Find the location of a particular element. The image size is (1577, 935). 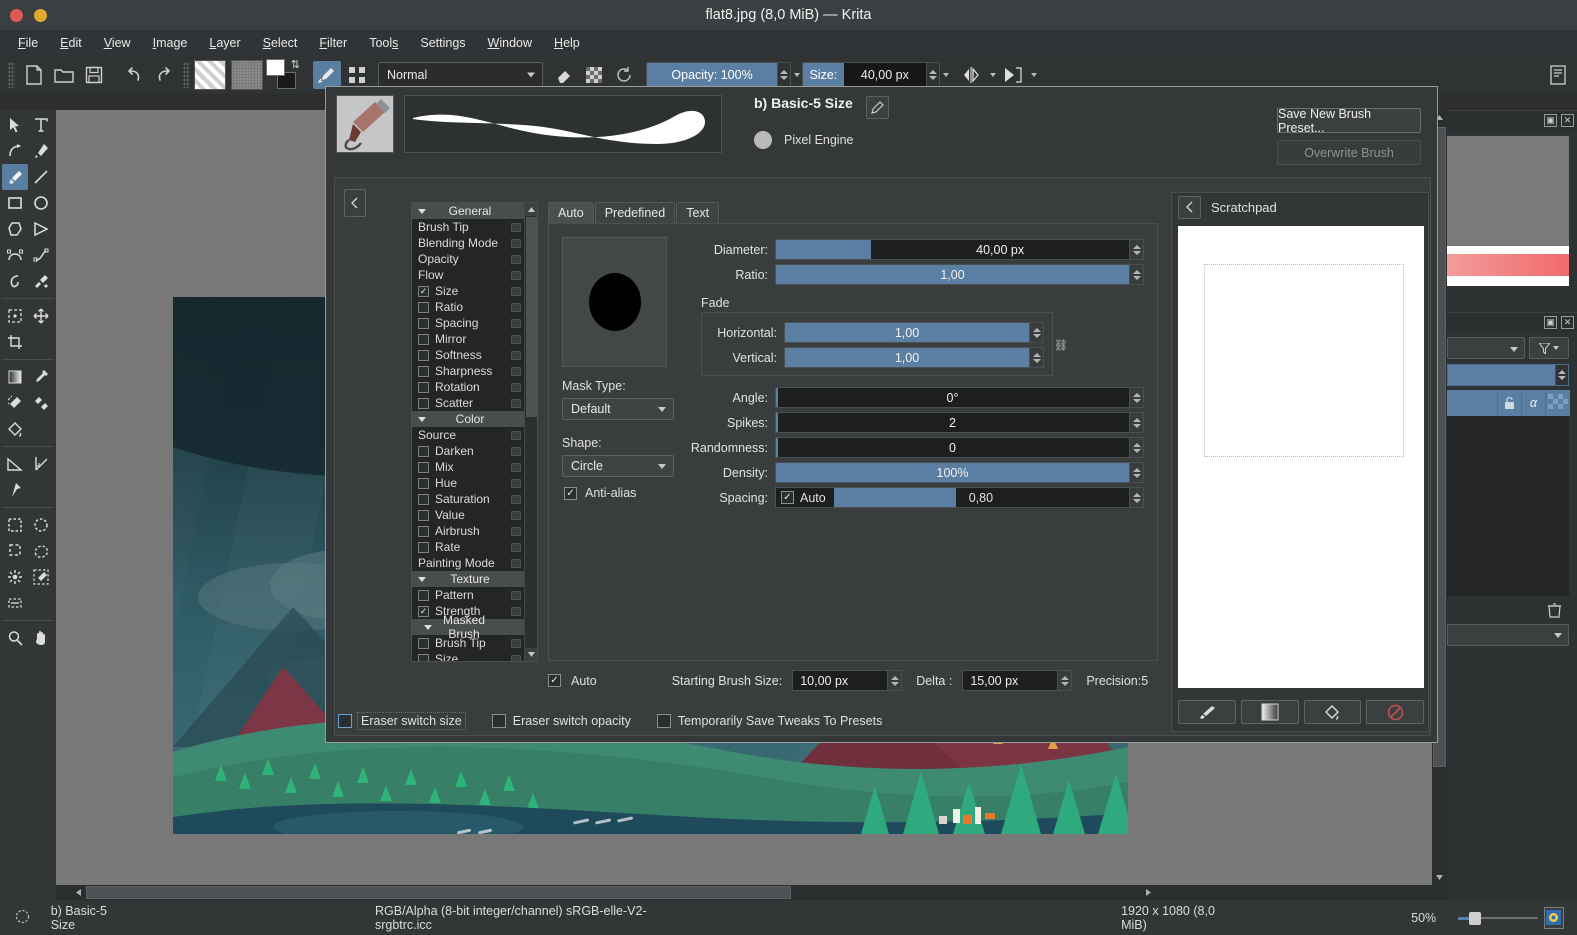

checkbox-rate is located at coordinates (423, 547).